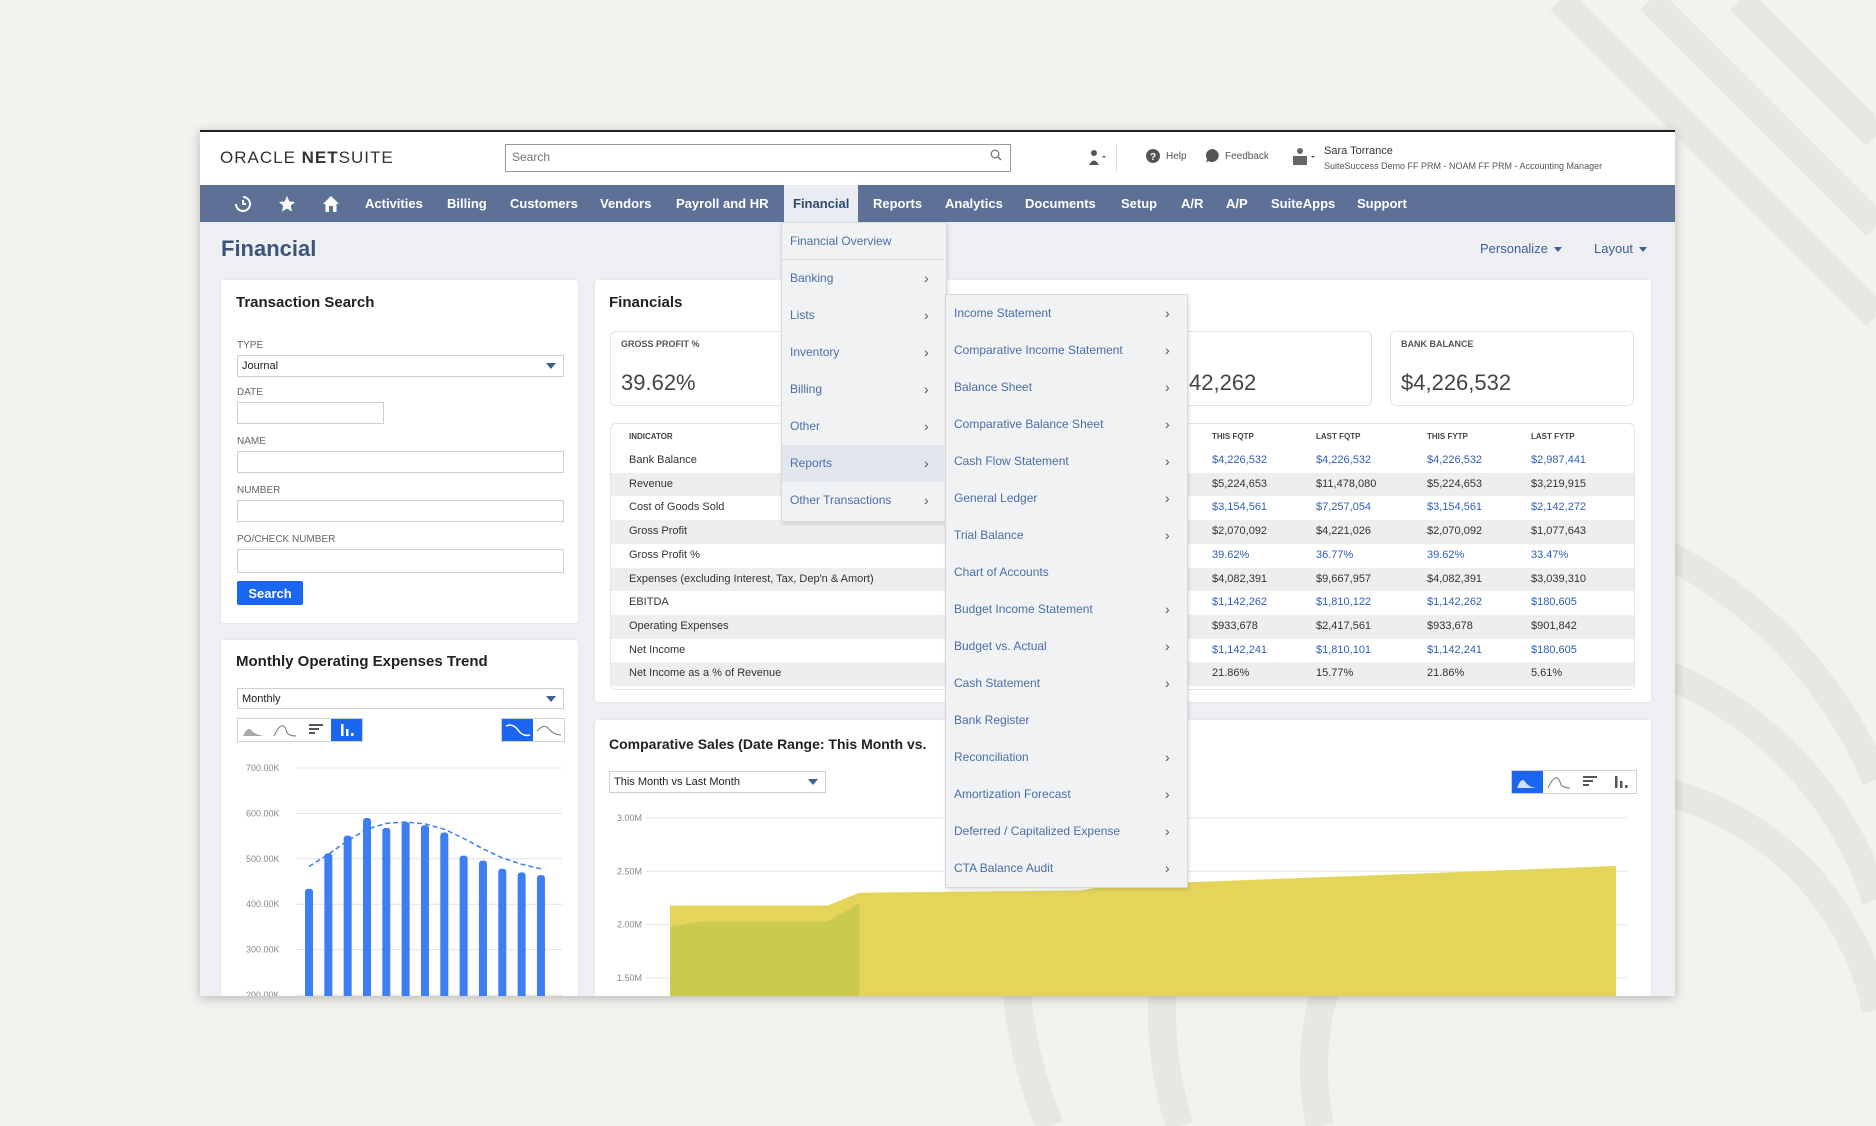 The image size is (1876, 1126). I want to click on user-switch-icon, so click(1097, 158).